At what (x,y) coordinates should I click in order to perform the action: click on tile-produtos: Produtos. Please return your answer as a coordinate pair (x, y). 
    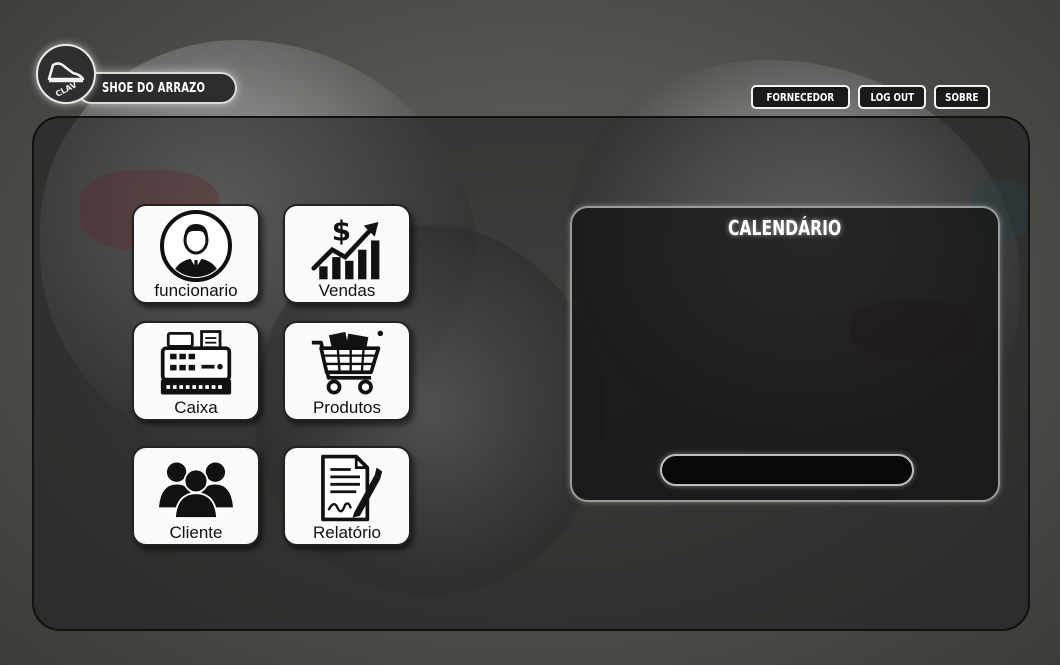
    Looking at the image, I should click on (347, 371).